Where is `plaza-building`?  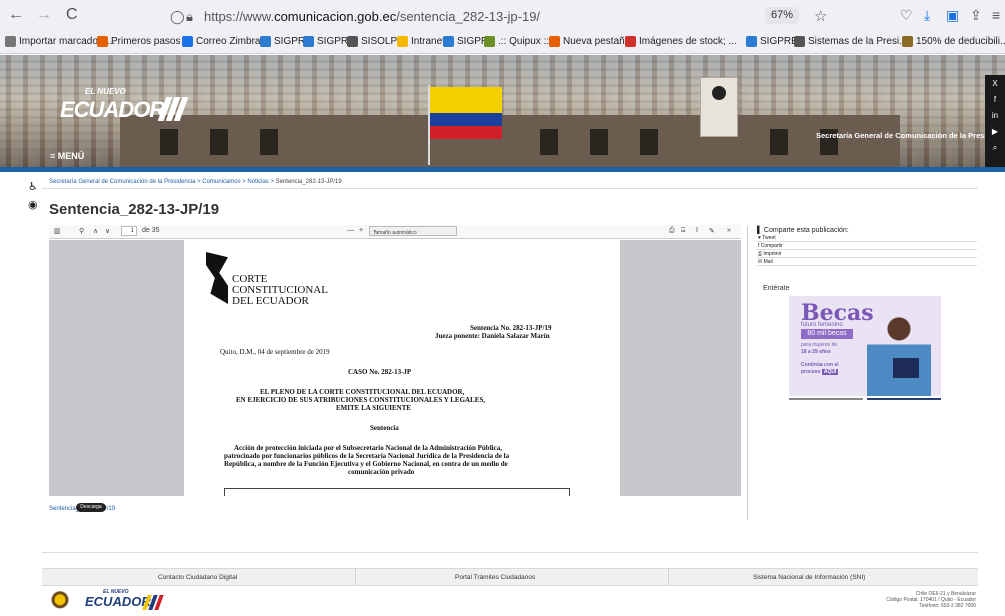 plaza-building is located at coordinates (510, 141).